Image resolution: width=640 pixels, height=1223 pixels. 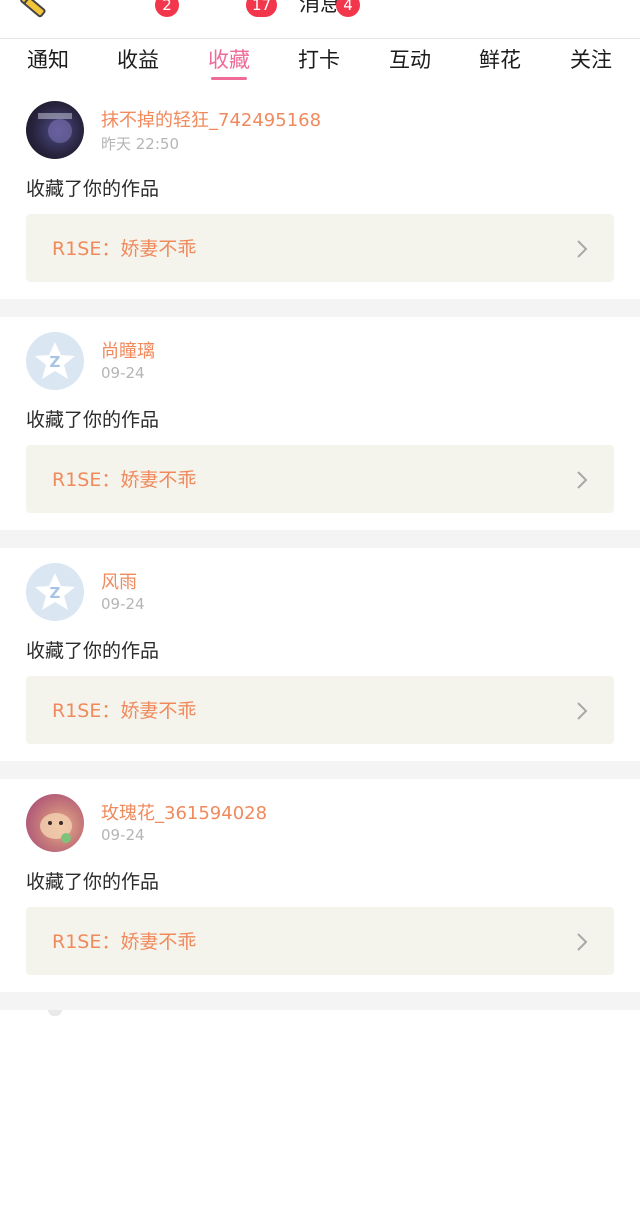 I want to click on top-nav-bar: 消息, so click(x=320, y=19).